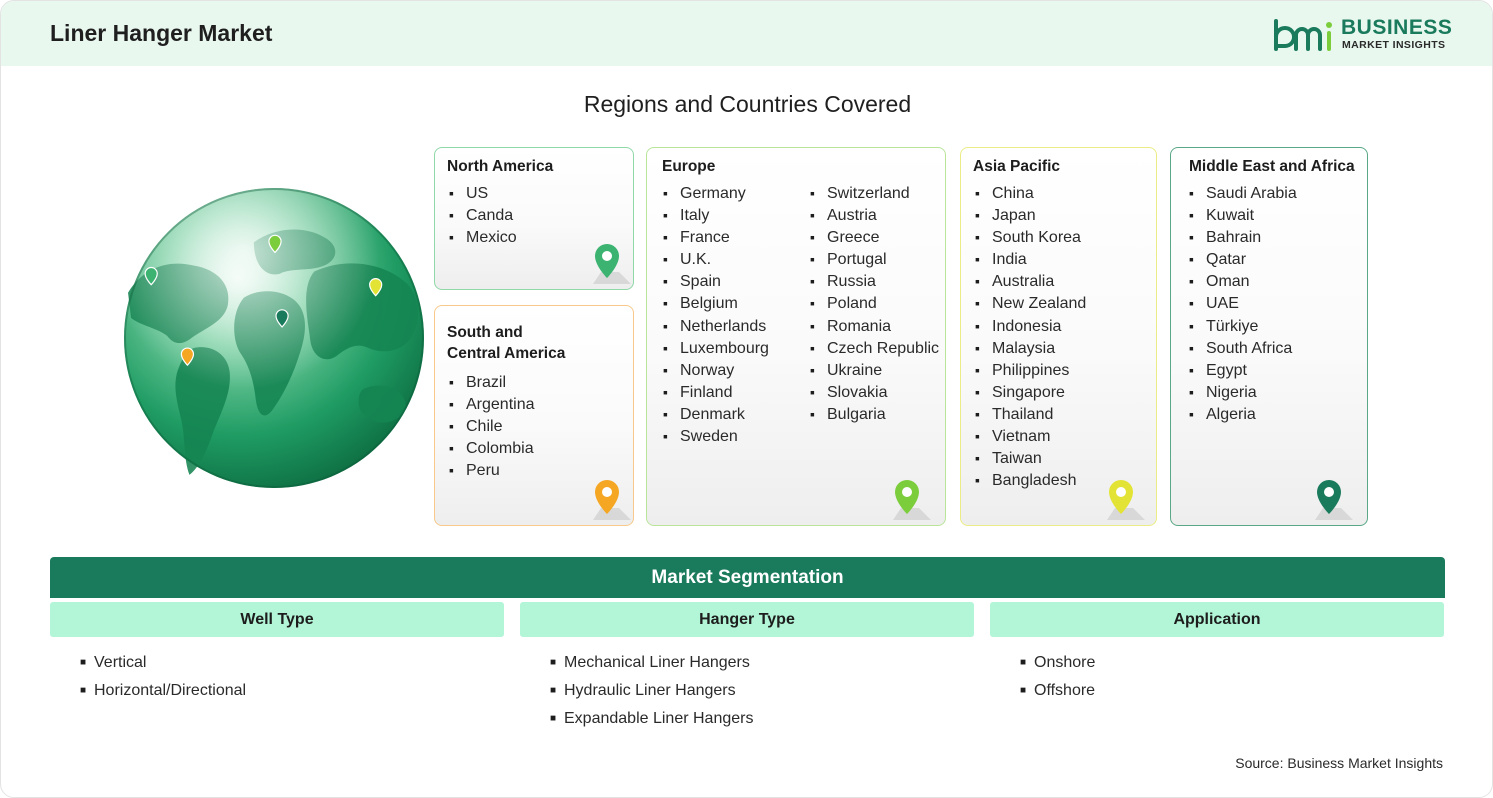 The height and width of the screenshot is (798, 1493). Describe the element at coordinates (874, 370) in the screenshot. I see `country-item: Ukraine` at that location.